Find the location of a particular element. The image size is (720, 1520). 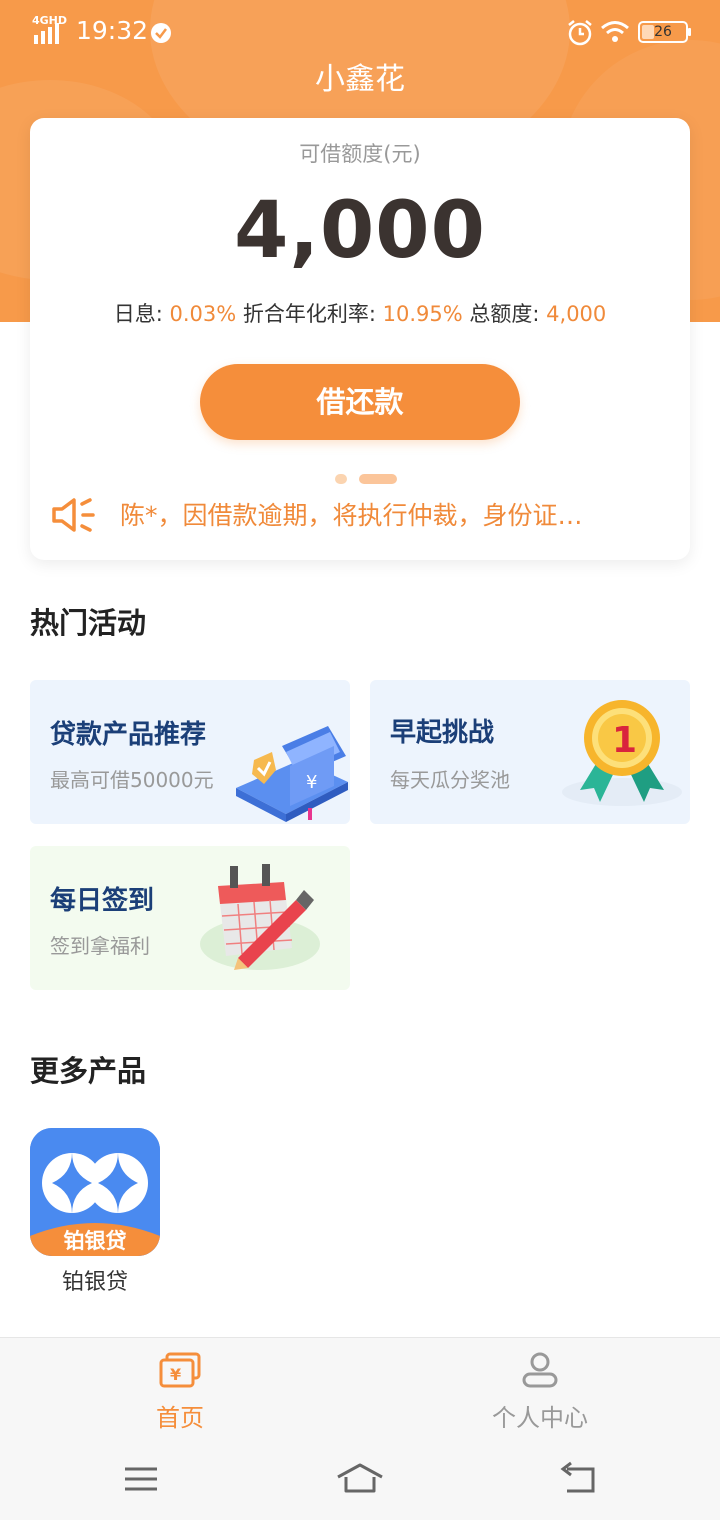

activity-subtitle: 最高可借50000元 is located at coordinates (132, 780).